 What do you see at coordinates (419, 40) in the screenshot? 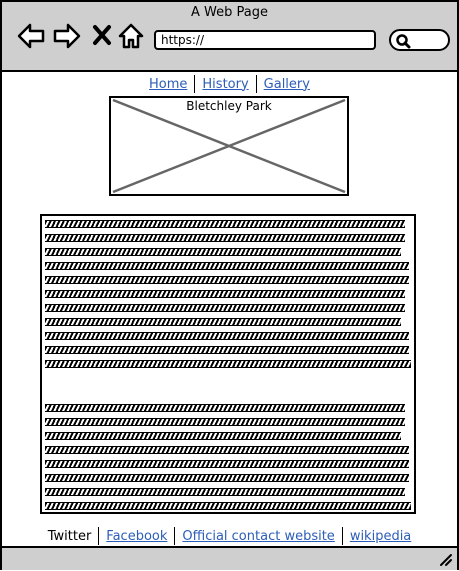
I see `search-field` at bounding box center [419, 40].